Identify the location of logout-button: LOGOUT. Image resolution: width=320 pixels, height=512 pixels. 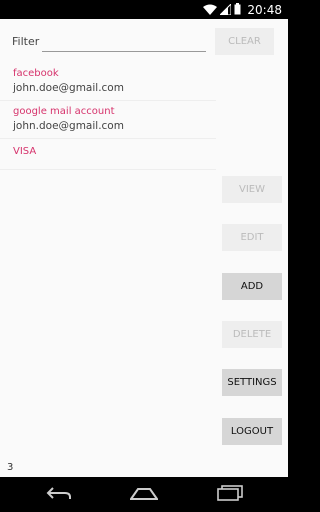
(252, 431).